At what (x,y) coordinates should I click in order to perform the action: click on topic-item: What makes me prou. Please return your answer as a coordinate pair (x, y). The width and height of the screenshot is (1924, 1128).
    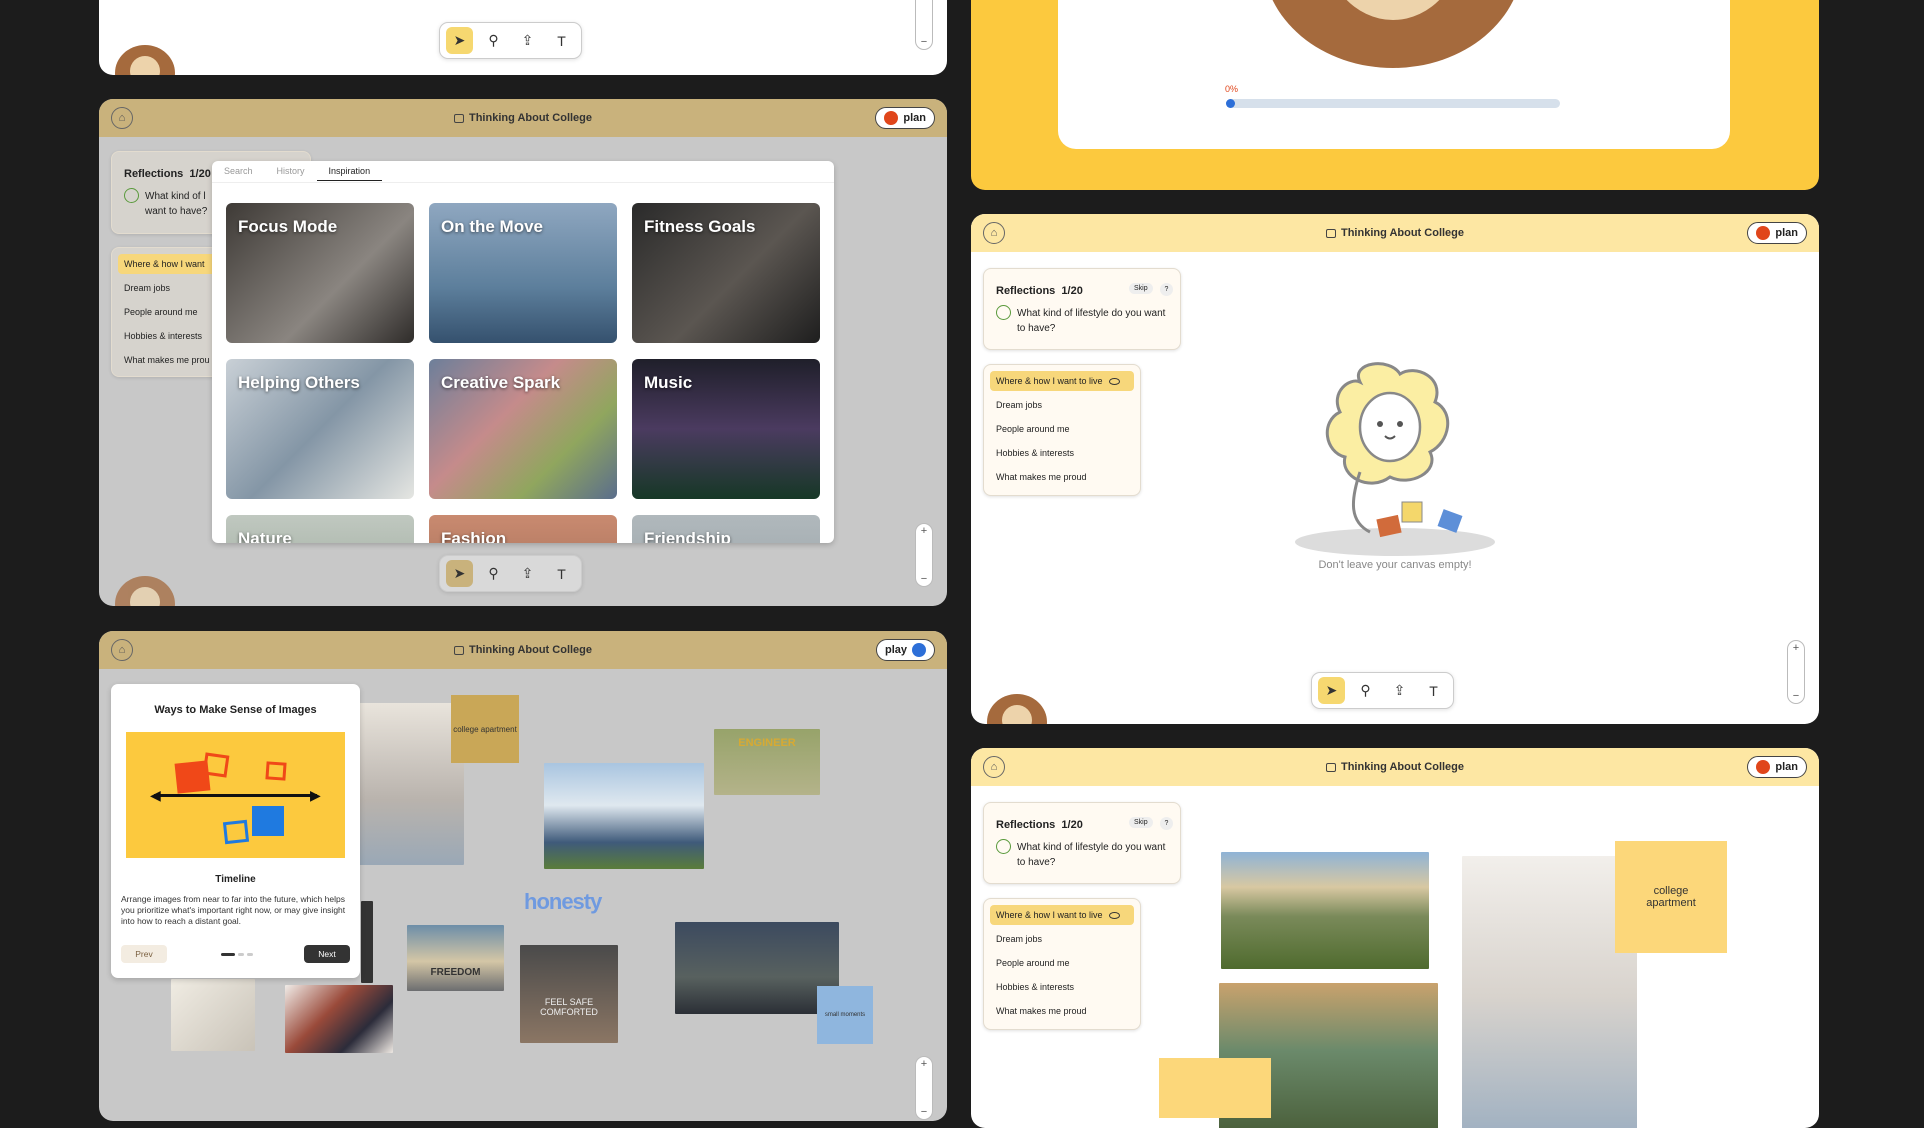
    Looking at the image, I should click on (171, 360).